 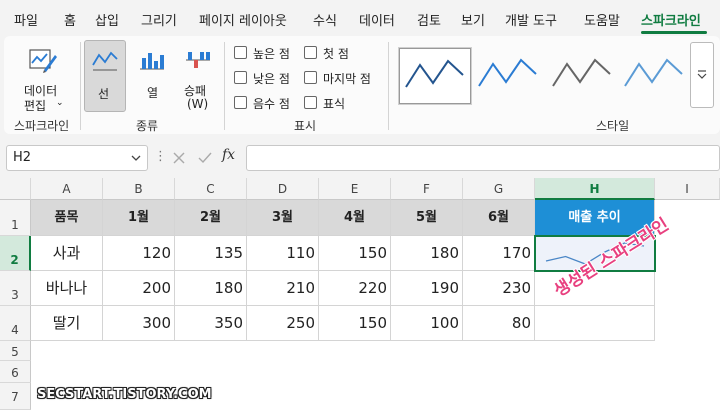 What do you see at coordinates (139, 218) in the screenshot?
I see `table-header-month: 1월` at bounding box center [139, 218].